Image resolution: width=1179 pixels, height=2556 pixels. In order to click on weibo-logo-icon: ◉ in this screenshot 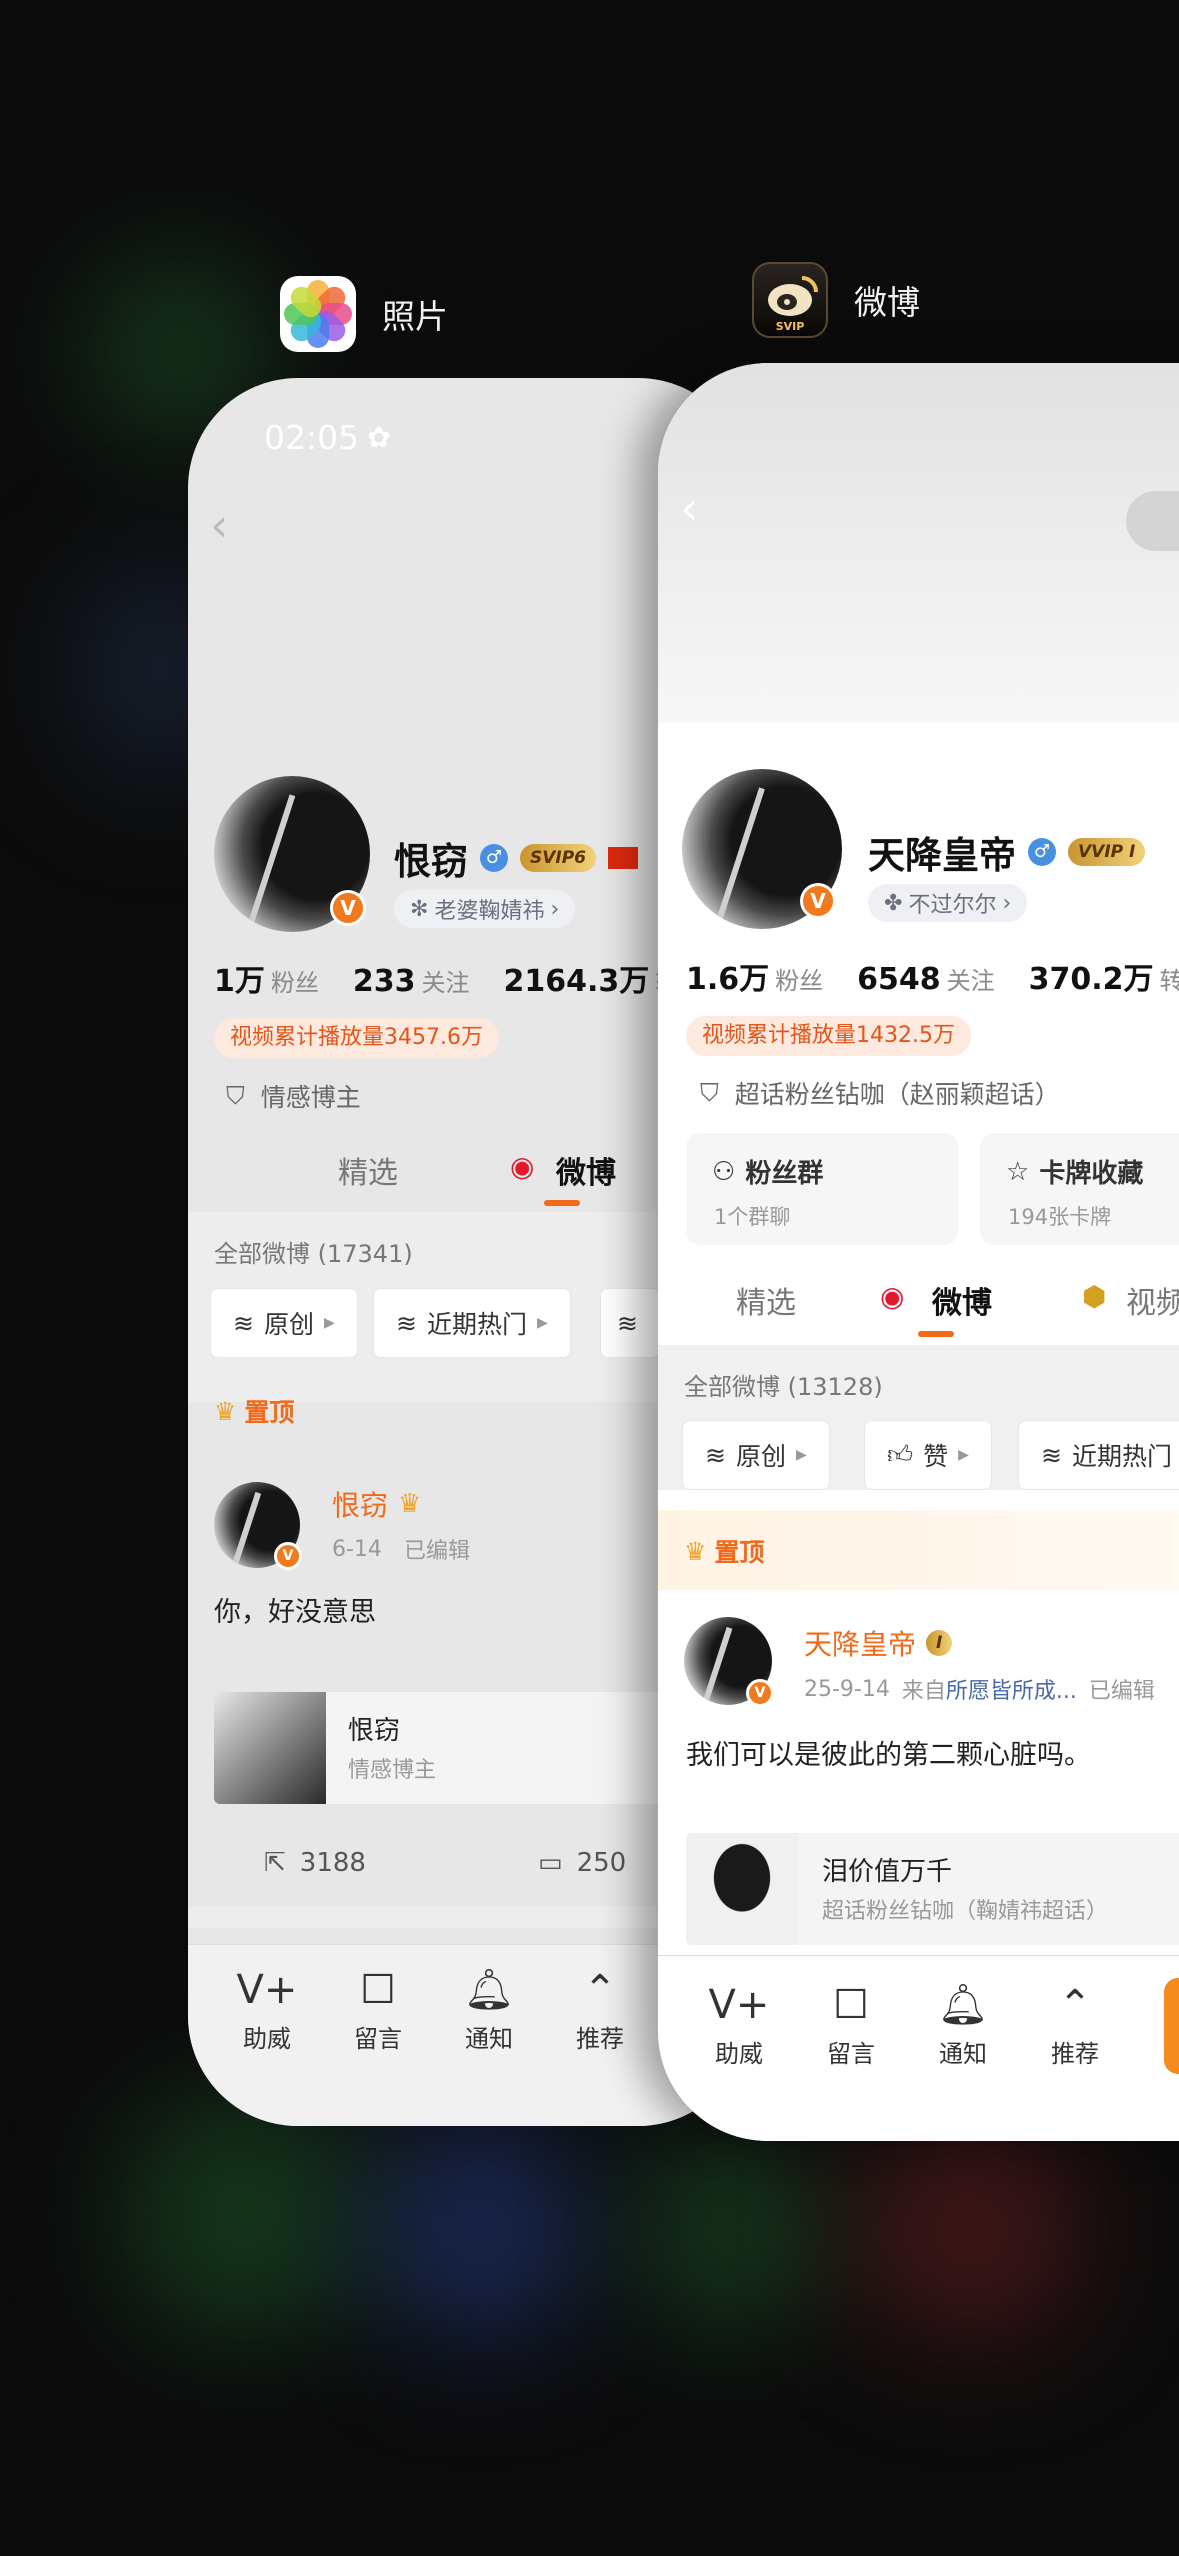, I will do `click(892, 1296)`.